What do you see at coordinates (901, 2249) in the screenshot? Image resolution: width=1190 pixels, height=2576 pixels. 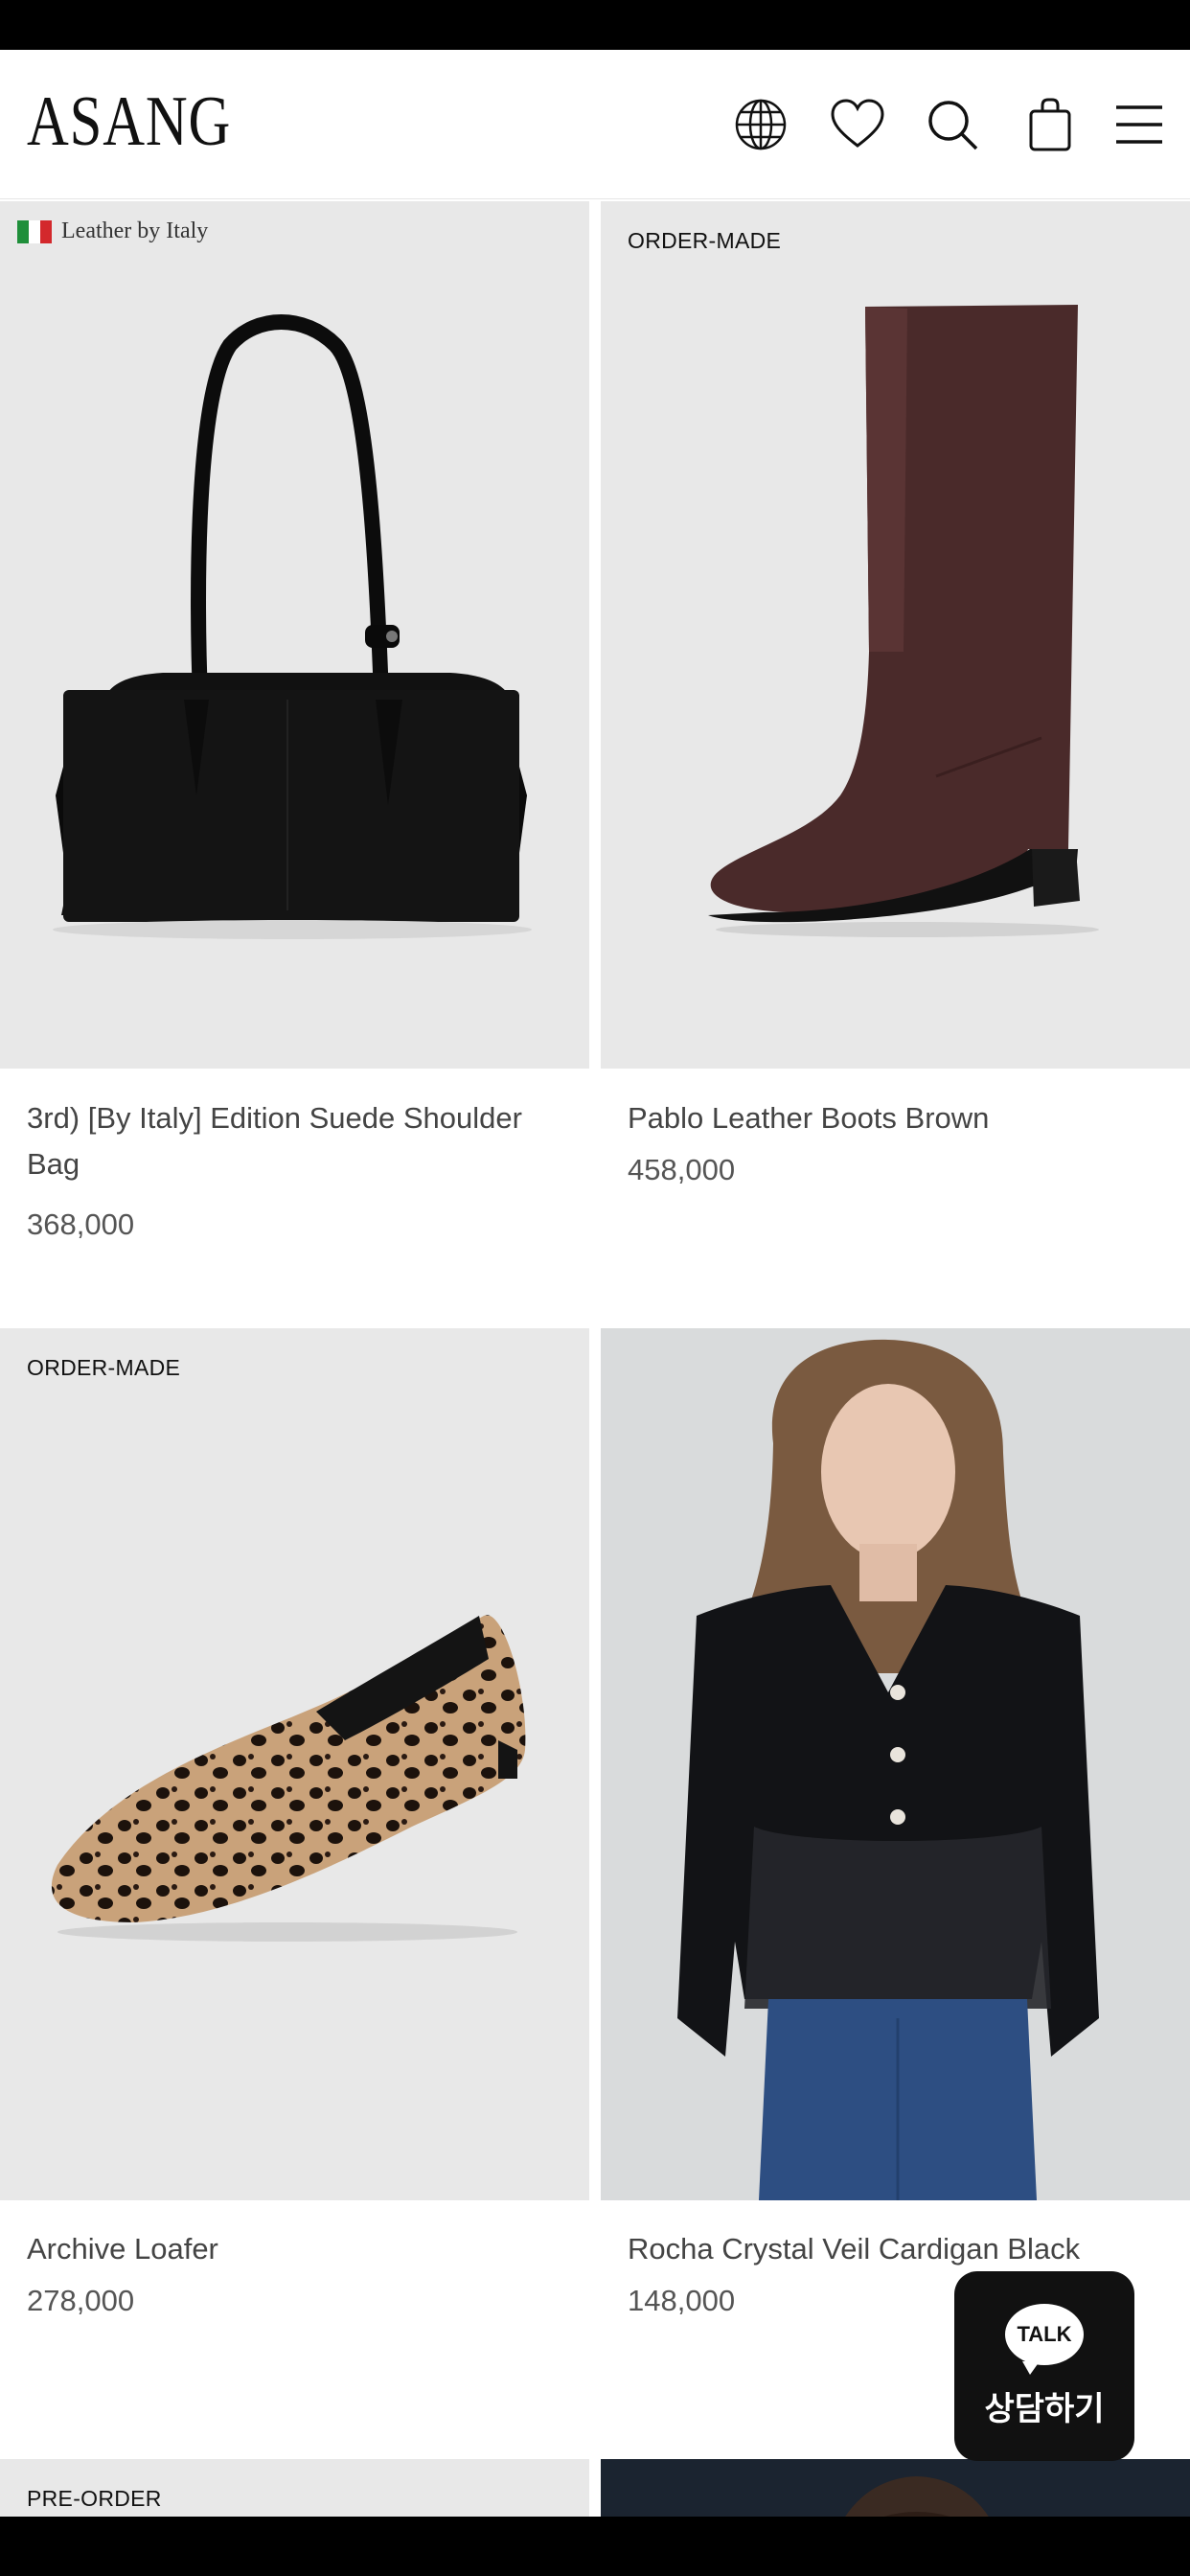 I see `product-name: Rocha Crystal Veil Cardigan Black` at bounding box center [901, 2249].